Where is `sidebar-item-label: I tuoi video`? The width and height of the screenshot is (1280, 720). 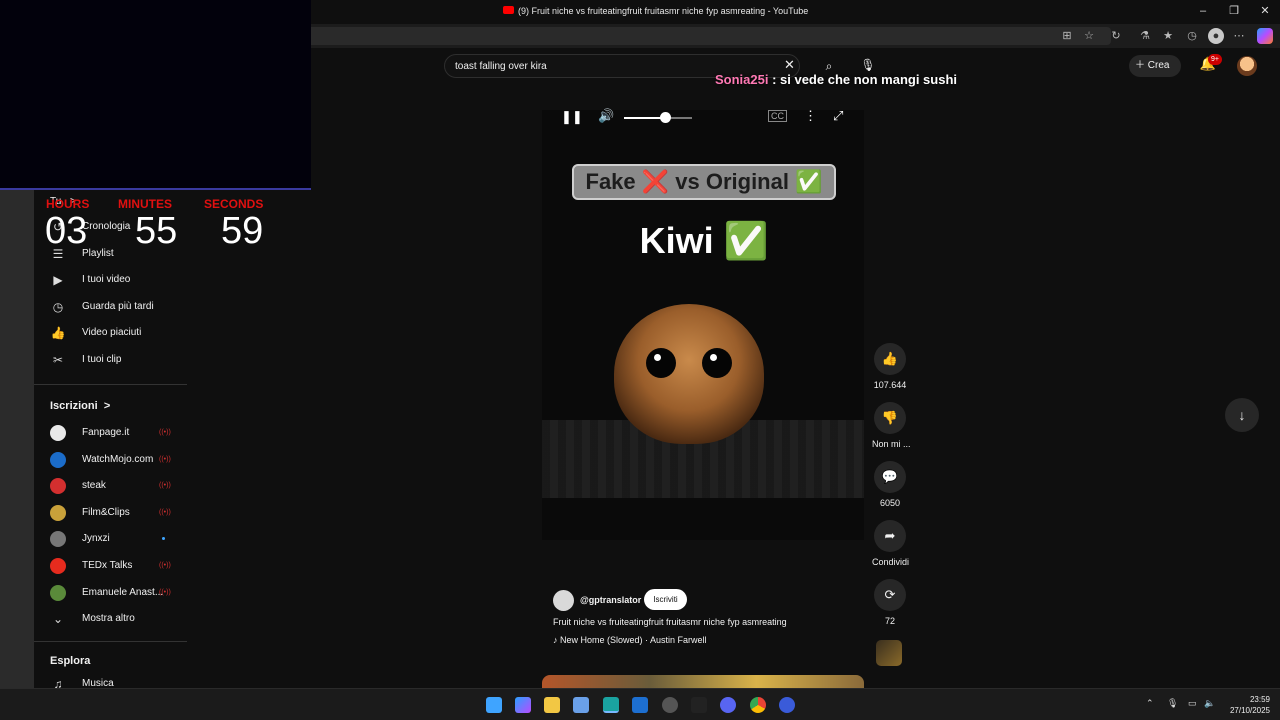
sidebar-item-label: I tuoi video is located at coordinates (106, 280).